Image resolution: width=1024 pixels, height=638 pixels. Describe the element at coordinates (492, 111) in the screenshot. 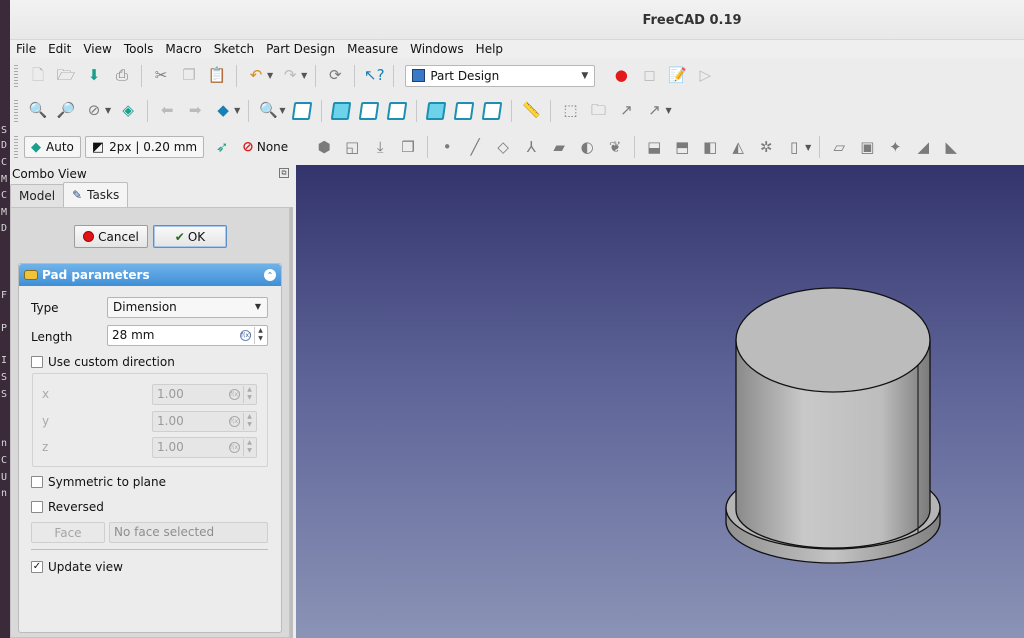

I see `left-icon` at that location.